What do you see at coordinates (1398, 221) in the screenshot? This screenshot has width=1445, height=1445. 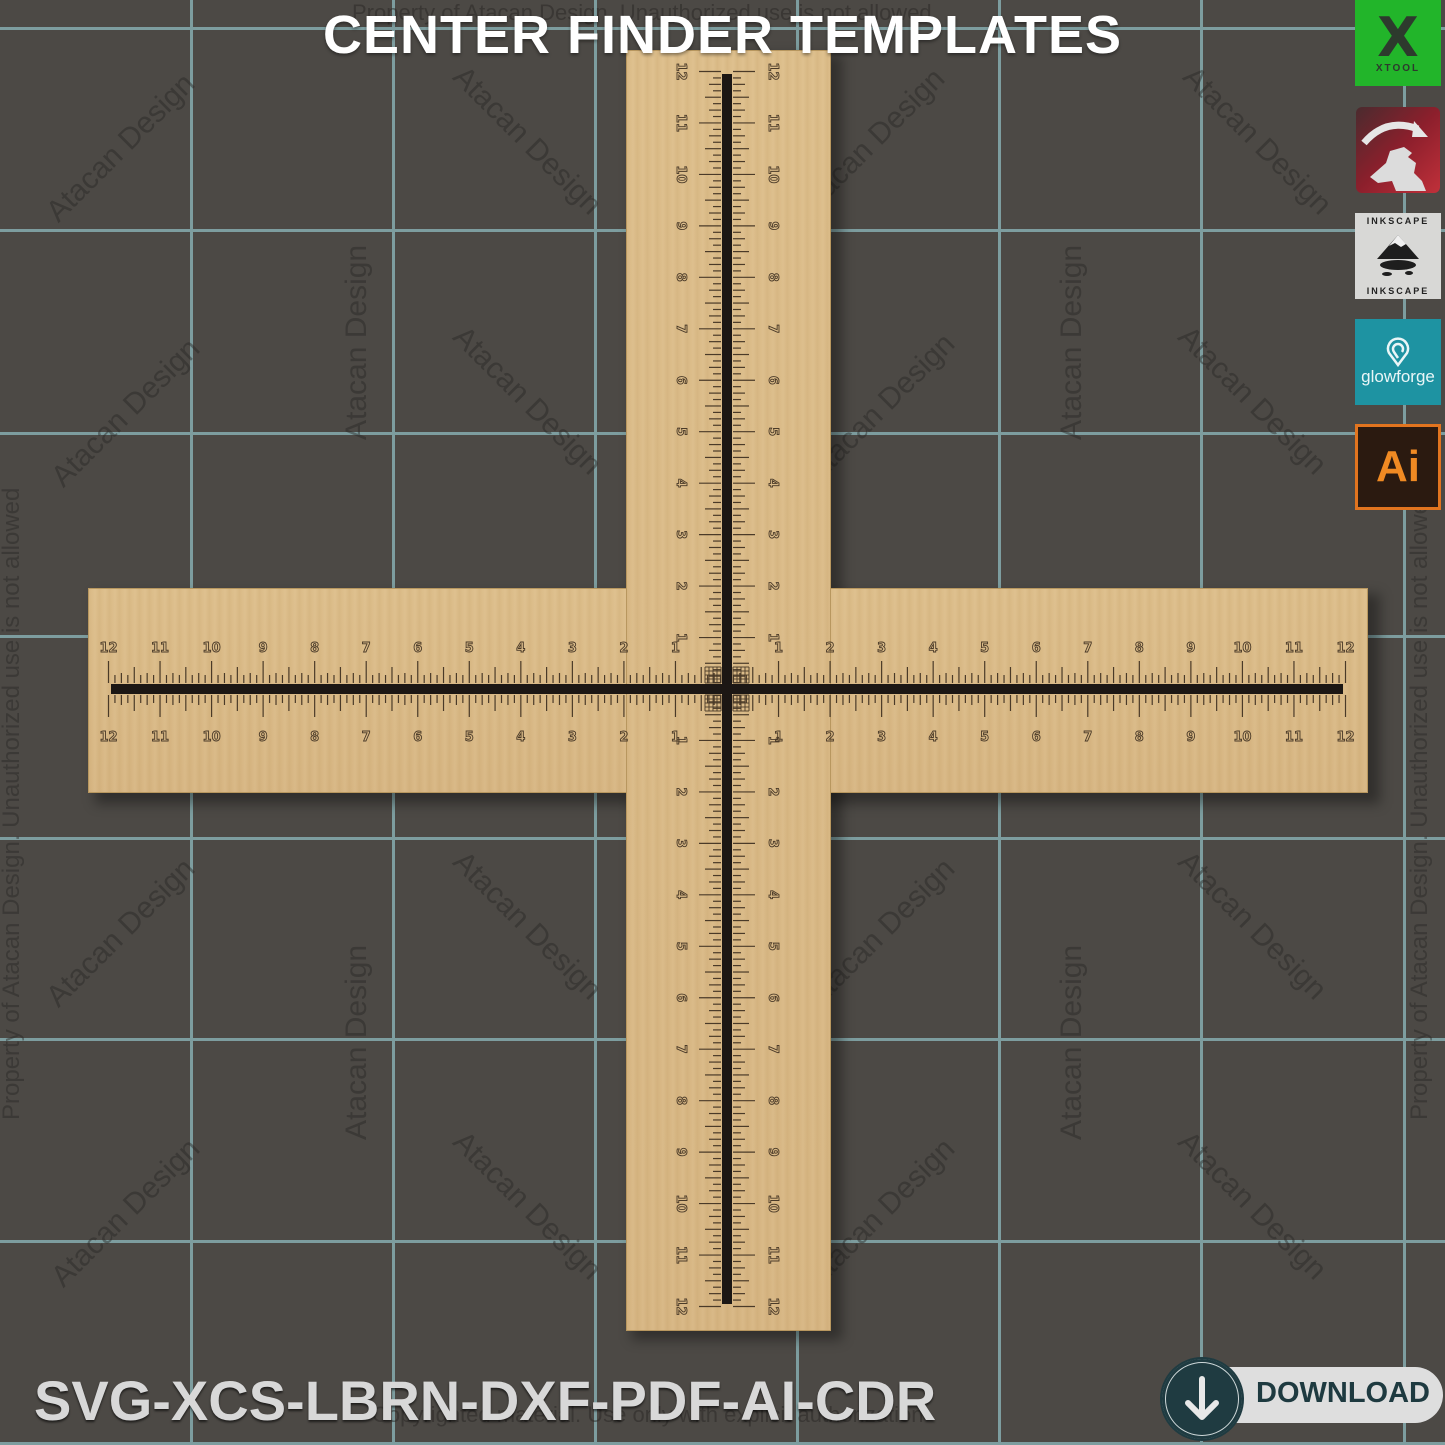 I see `inkscape-label-top: INKSCAPE` at bounding box center [1398, 221].